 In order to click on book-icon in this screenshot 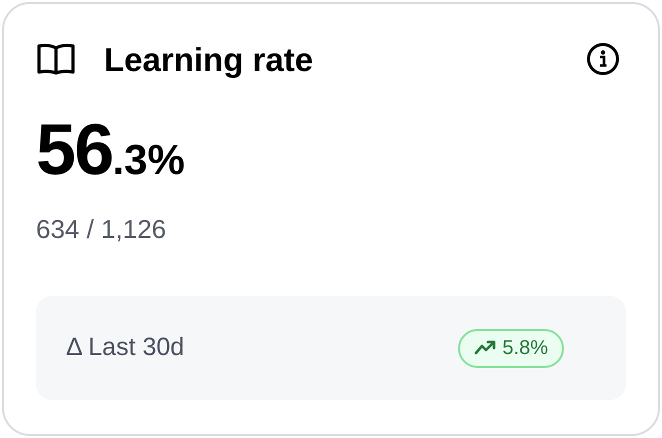, I will do `click(56, 59)`.